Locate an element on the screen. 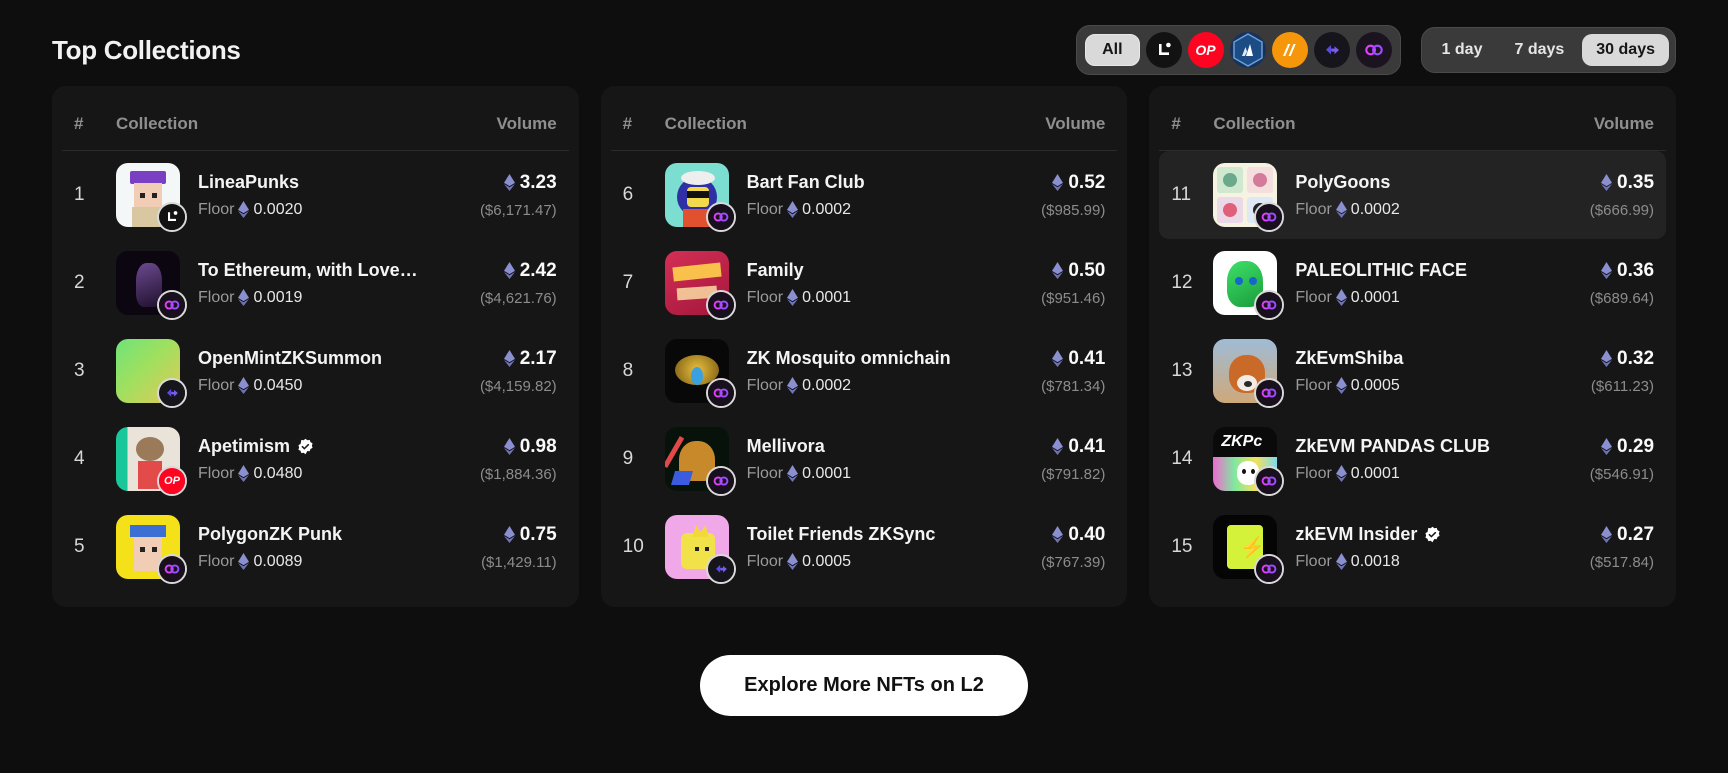 This screenshot has width=1728, height=773. collection-volume: 0.32 ($611.23) is located at coordinates (1600, 371).